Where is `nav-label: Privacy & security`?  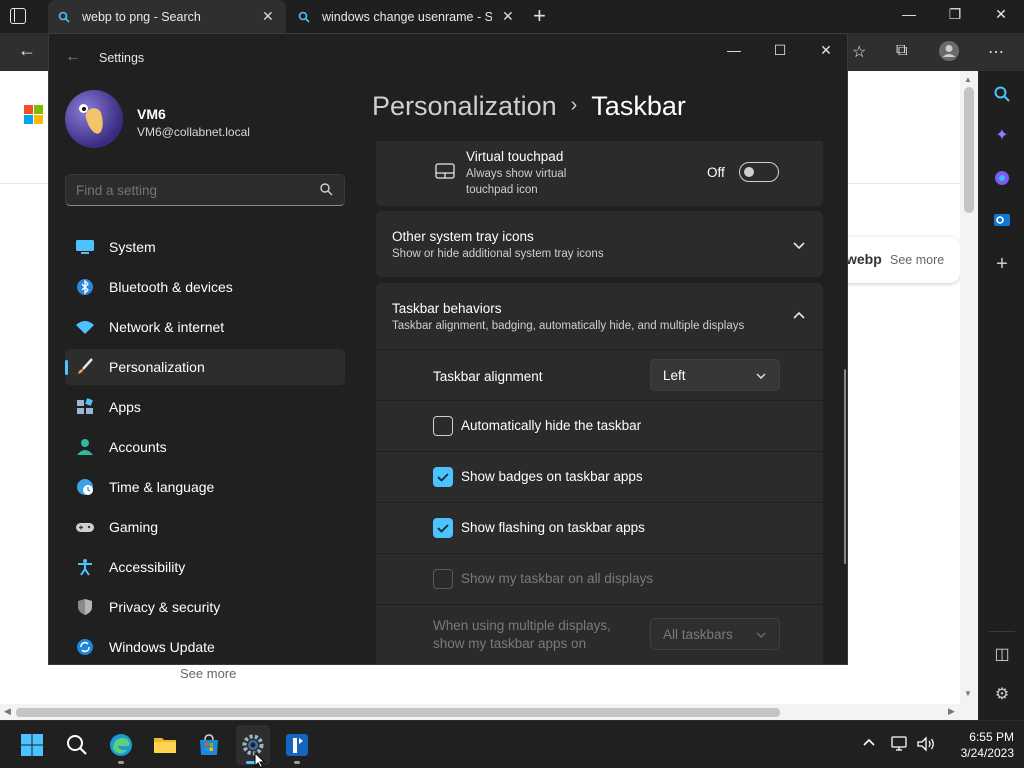 nav-label: Privacy & security is located at coordinates (165, 607).